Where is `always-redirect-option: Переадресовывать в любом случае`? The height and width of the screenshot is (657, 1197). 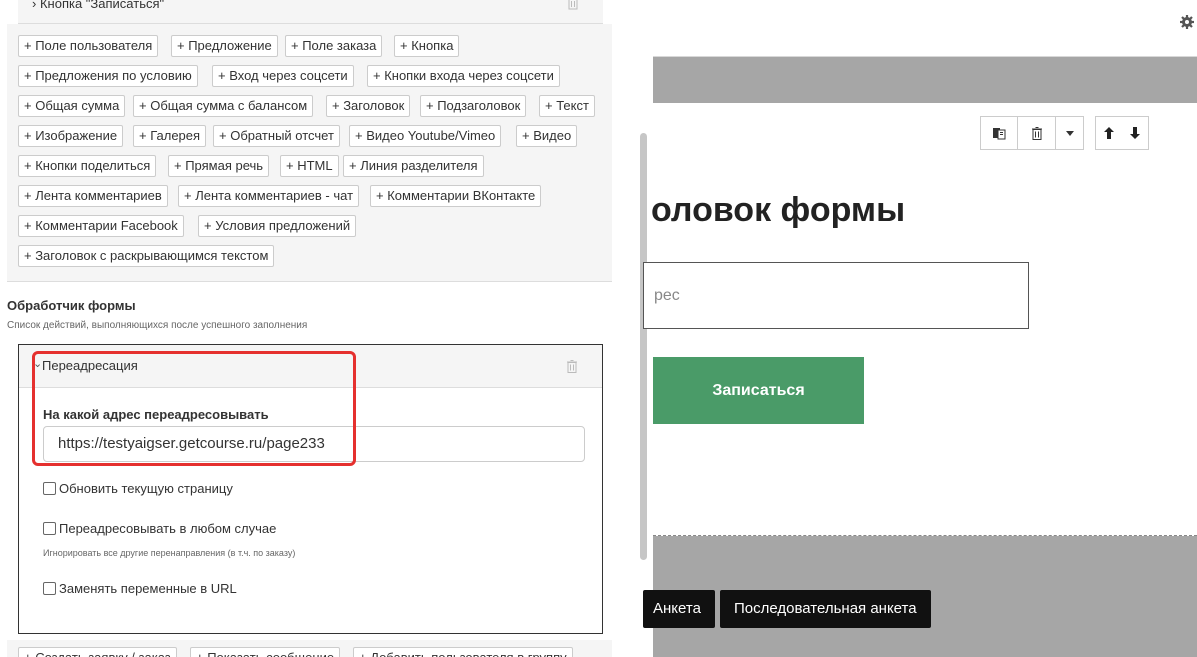 always-redirect-option: Переадресовывать в любом случае is located at coordinates (159, 528).